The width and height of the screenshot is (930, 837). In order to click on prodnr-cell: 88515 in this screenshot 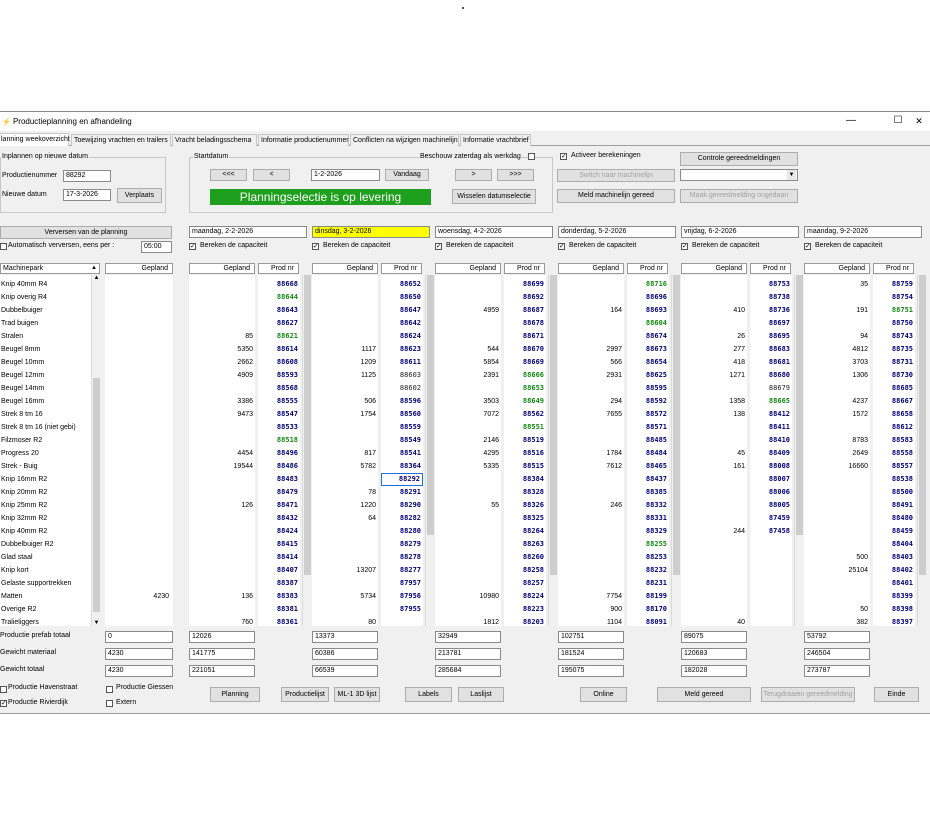, I will do `click(525, 466)`.